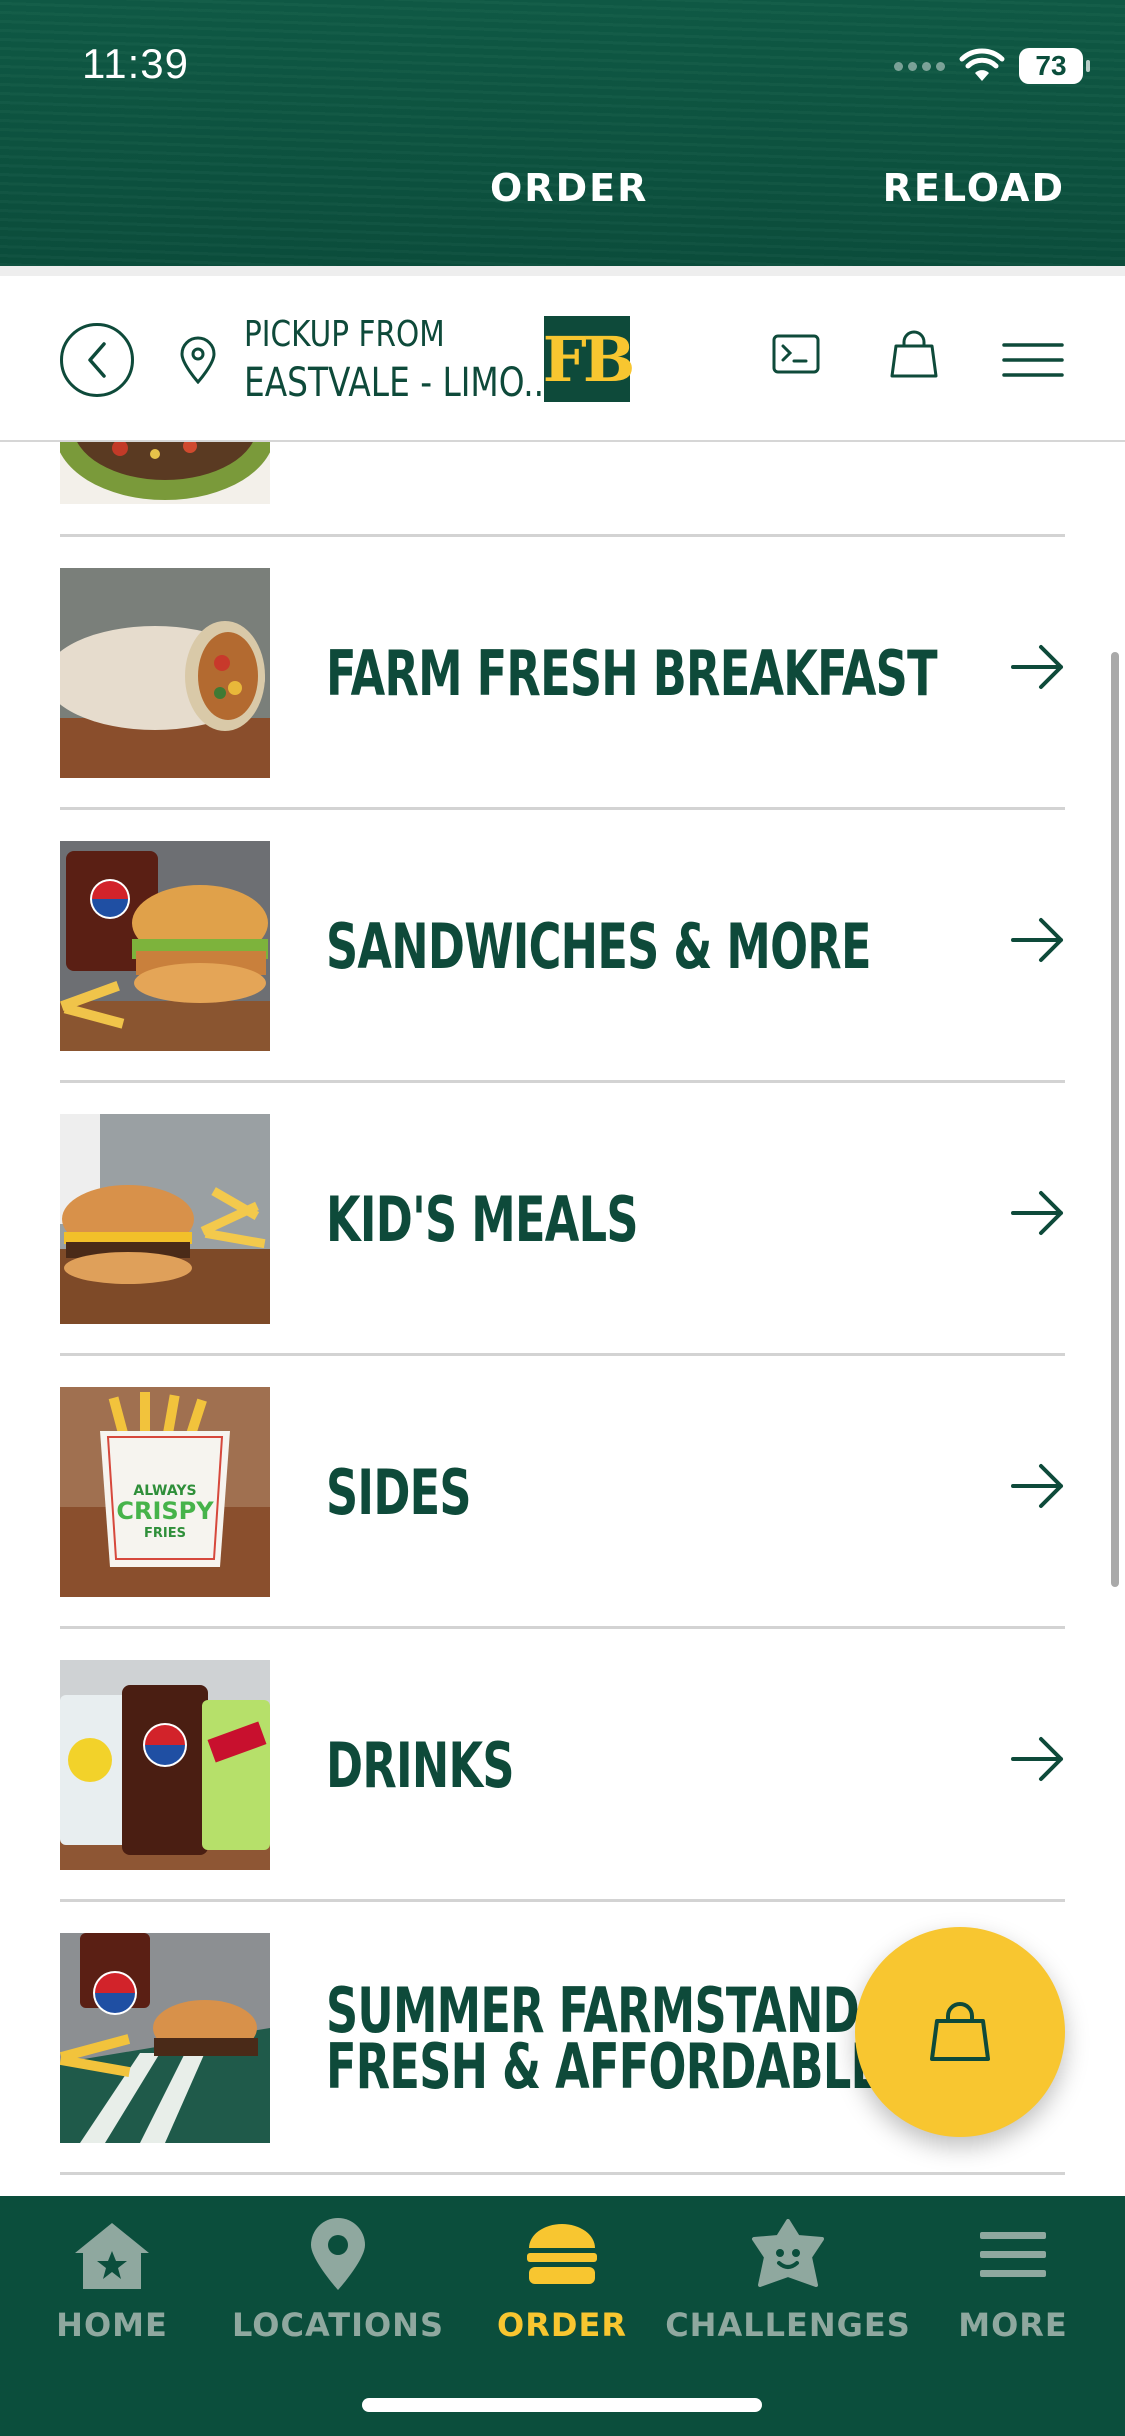 This screenshot has height=2436, width=1125. Describe the element at coordinates (112, 2325) in the screenshot. I see `tab-label: HOME` at that location.